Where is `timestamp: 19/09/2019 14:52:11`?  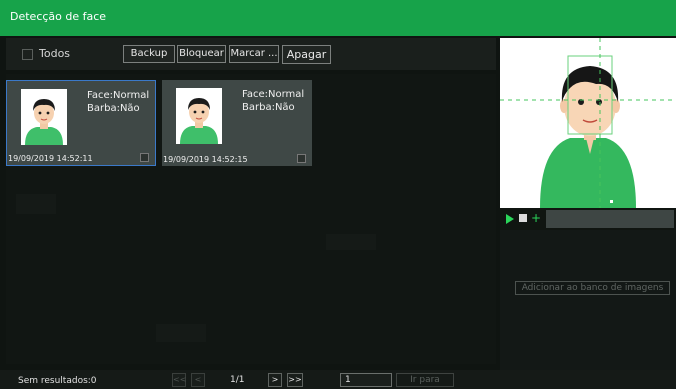
timestamp: 19/09/2019 14:52:11 is located at coordinates (50, 158).